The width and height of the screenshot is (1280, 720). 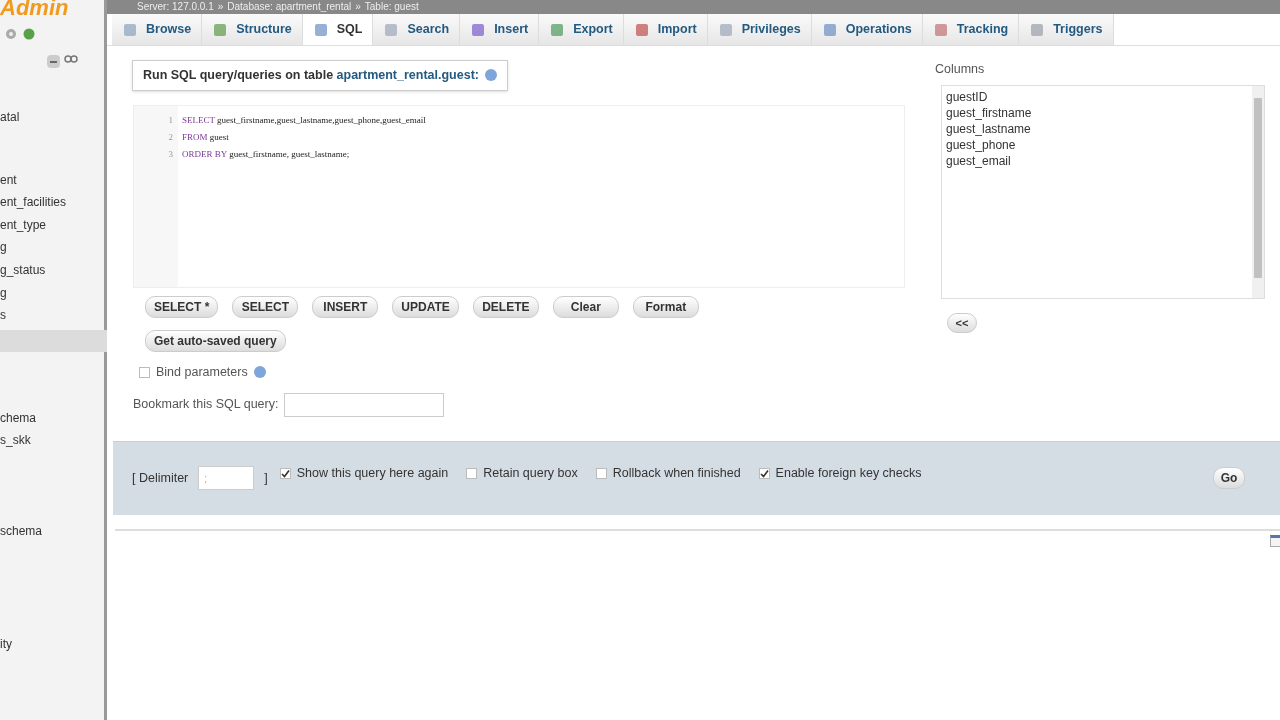 I want to click on go-button: Go, so click(x=1229, y=478).